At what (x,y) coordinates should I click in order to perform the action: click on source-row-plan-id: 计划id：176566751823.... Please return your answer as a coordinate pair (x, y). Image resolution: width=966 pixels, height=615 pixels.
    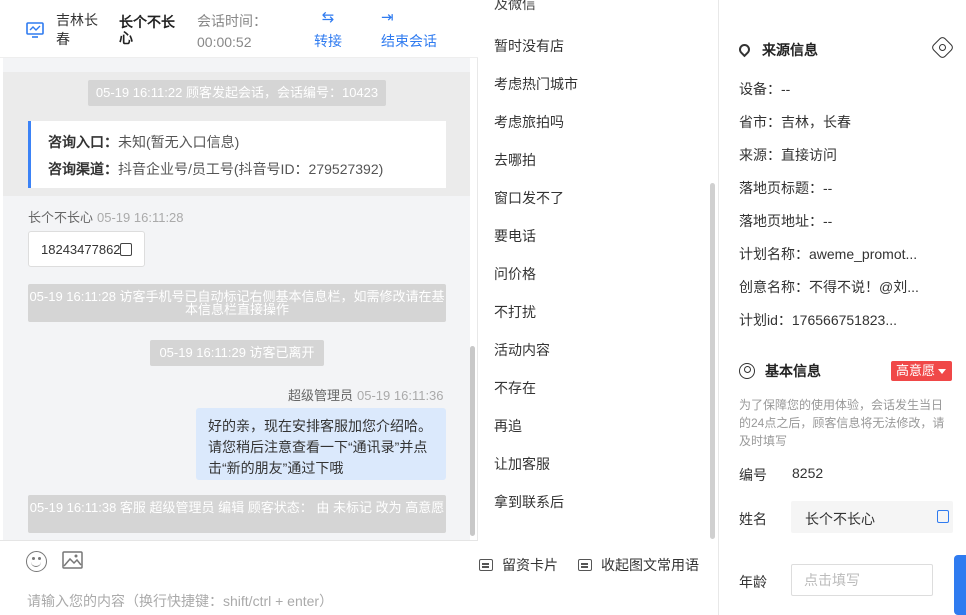
    Looking at the image, I should click on (818, 320).